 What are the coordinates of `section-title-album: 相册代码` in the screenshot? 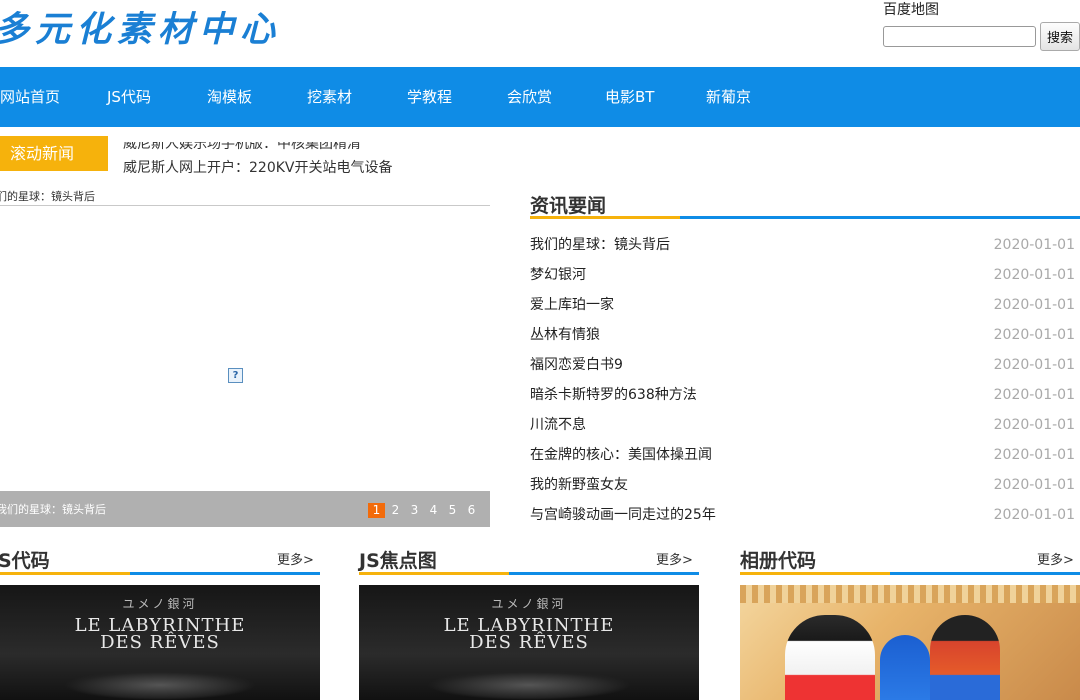 It's located at (778, 561).